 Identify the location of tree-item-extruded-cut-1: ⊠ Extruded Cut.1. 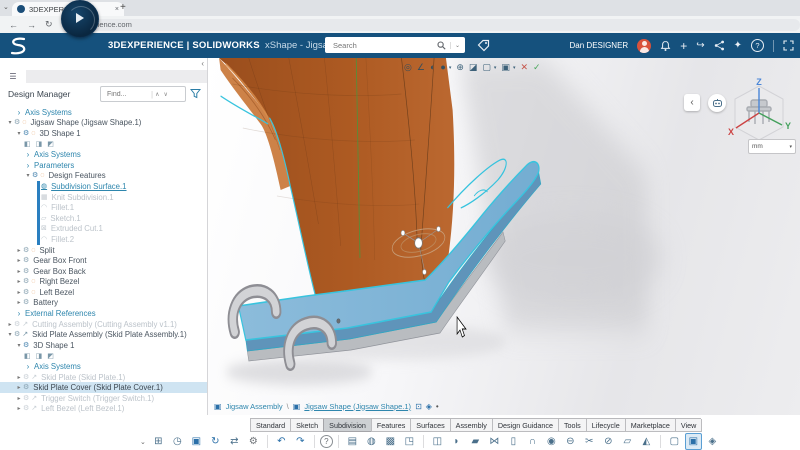
(103, 229).